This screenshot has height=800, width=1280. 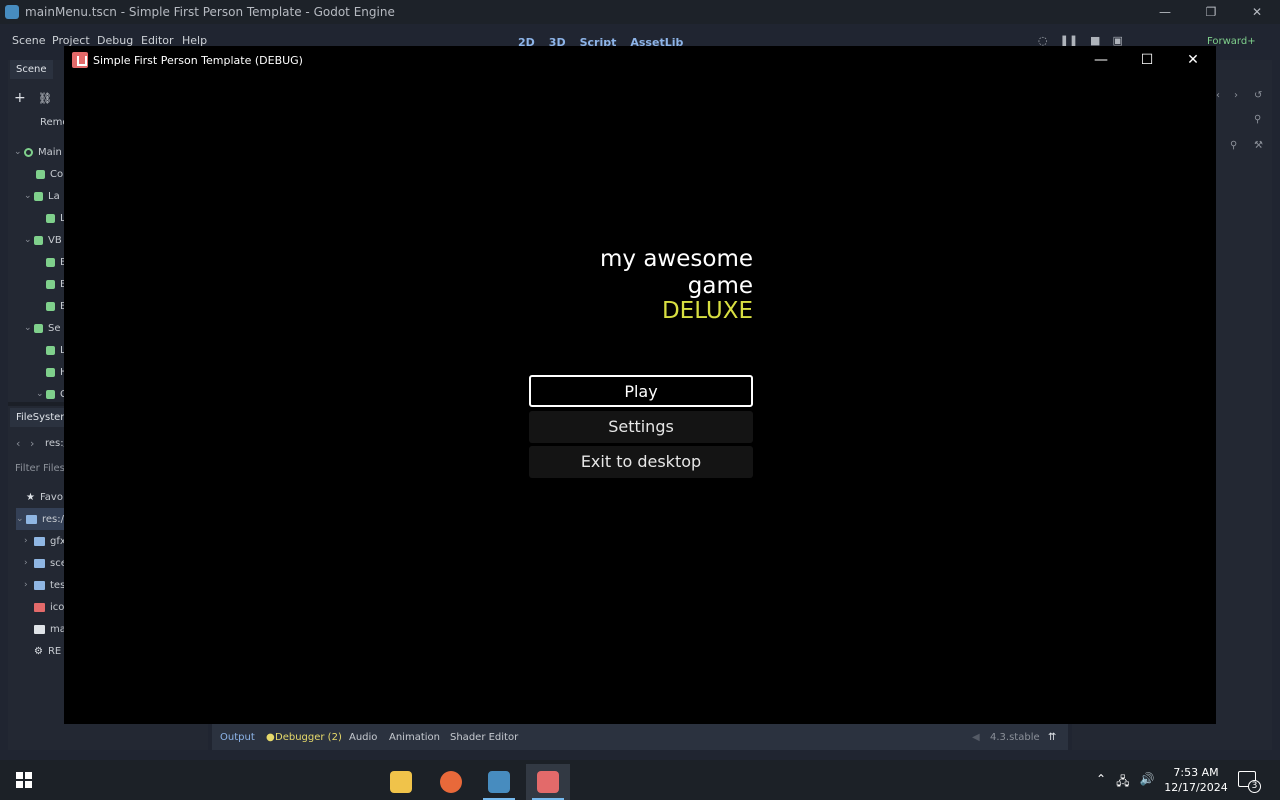 I want to click on fs-res-root: ⌄ res://, so click(x=43, y=519).